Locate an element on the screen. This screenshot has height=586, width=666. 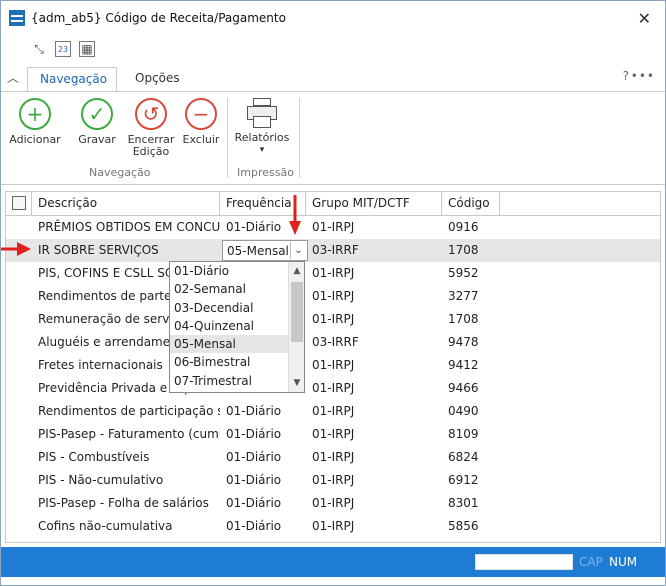
num-lock-indicator: NUM is located at coordinates (623, 562).